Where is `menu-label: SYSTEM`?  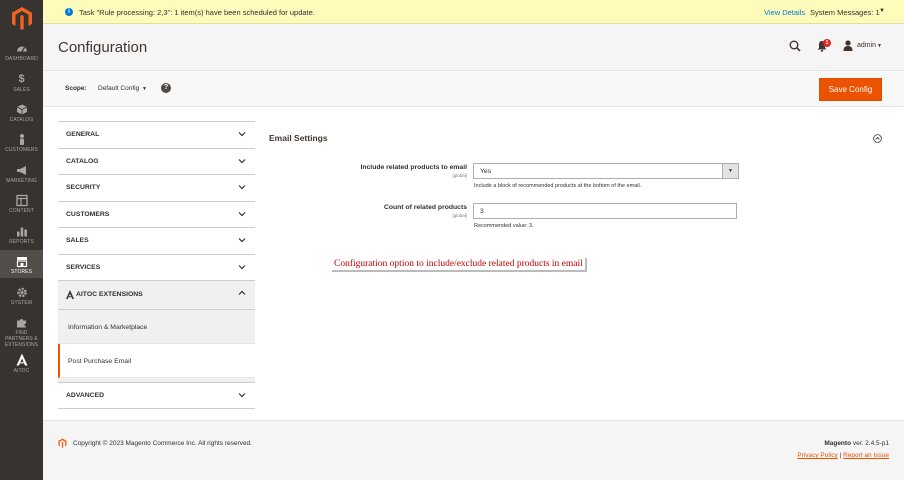
menu-label: SYSTEM is located at coordinates (21, 303).